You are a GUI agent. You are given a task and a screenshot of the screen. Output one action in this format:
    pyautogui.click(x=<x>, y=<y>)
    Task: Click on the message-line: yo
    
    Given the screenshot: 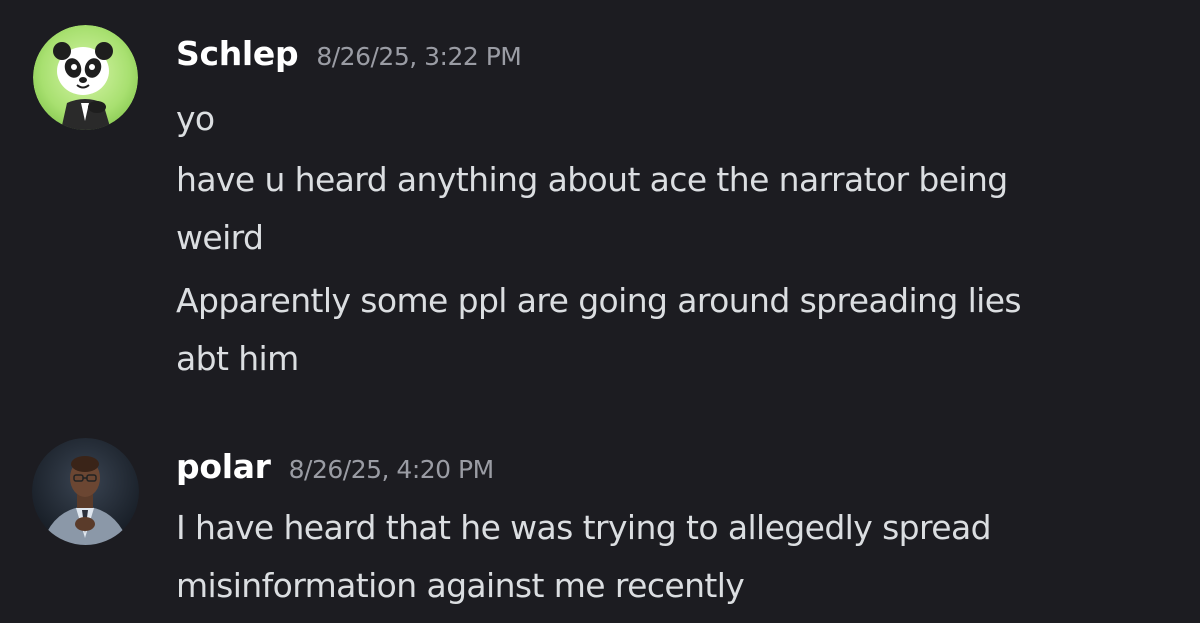 What is the action you would take?
    pyautogui.click(x=195, y=118)
    